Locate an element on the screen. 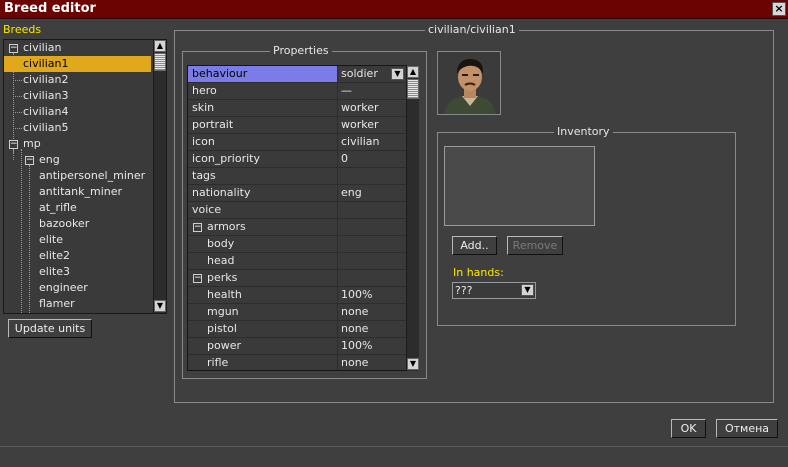  properties-title: Properties is located at coordinates (301, 50).